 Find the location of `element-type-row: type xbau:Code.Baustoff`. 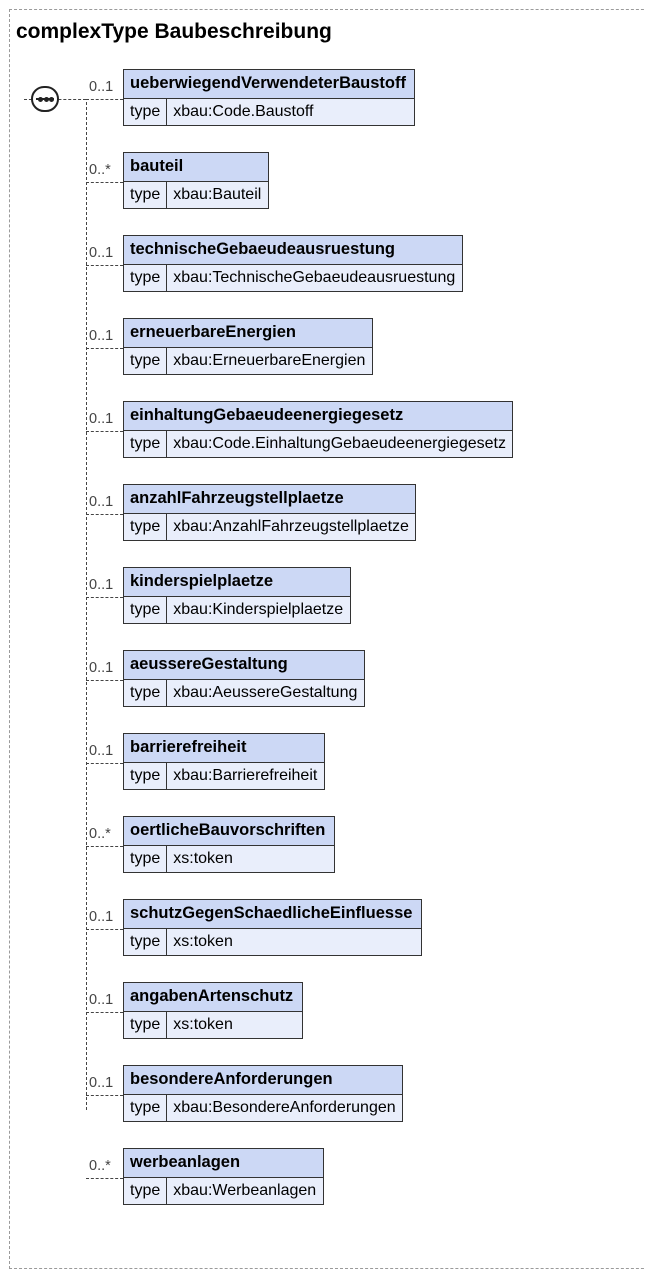

element-type-row: type xbau:Code.Baustoff is located at coordinates (269, 112).